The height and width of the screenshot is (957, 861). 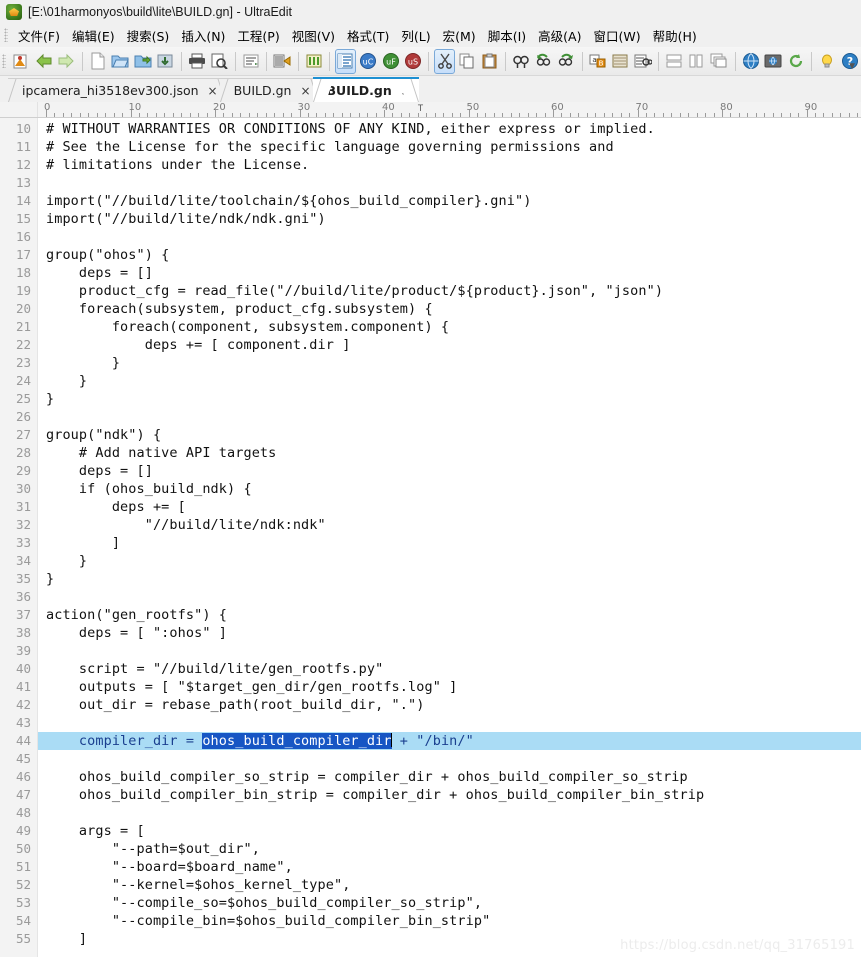 I want to click on code-line: group("ndk") {, so click(x=449, y=435).